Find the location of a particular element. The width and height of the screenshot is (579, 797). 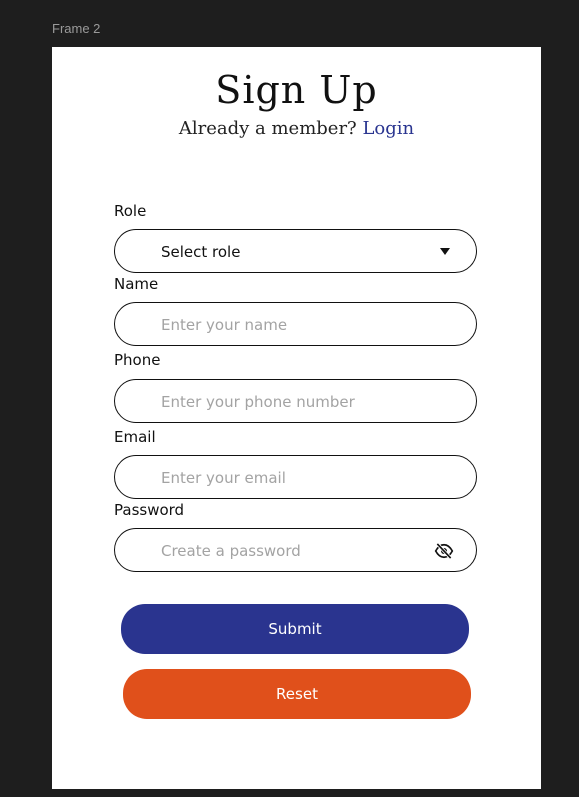

phone-label: Phone is located at coordinates (137, 360).